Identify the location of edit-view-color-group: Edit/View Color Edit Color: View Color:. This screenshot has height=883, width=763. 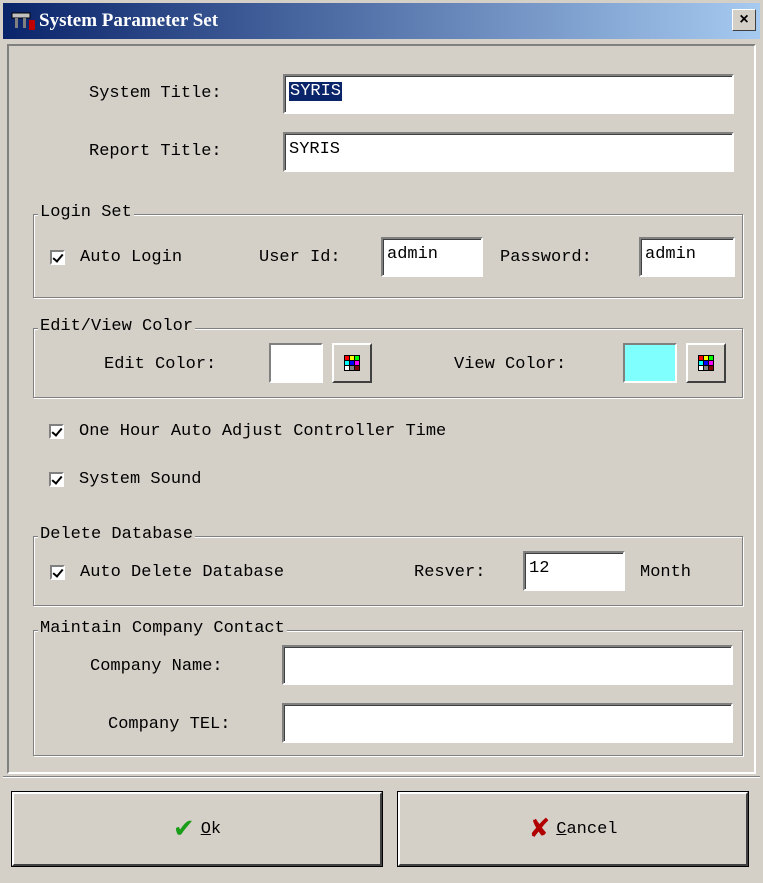
(388, 357).